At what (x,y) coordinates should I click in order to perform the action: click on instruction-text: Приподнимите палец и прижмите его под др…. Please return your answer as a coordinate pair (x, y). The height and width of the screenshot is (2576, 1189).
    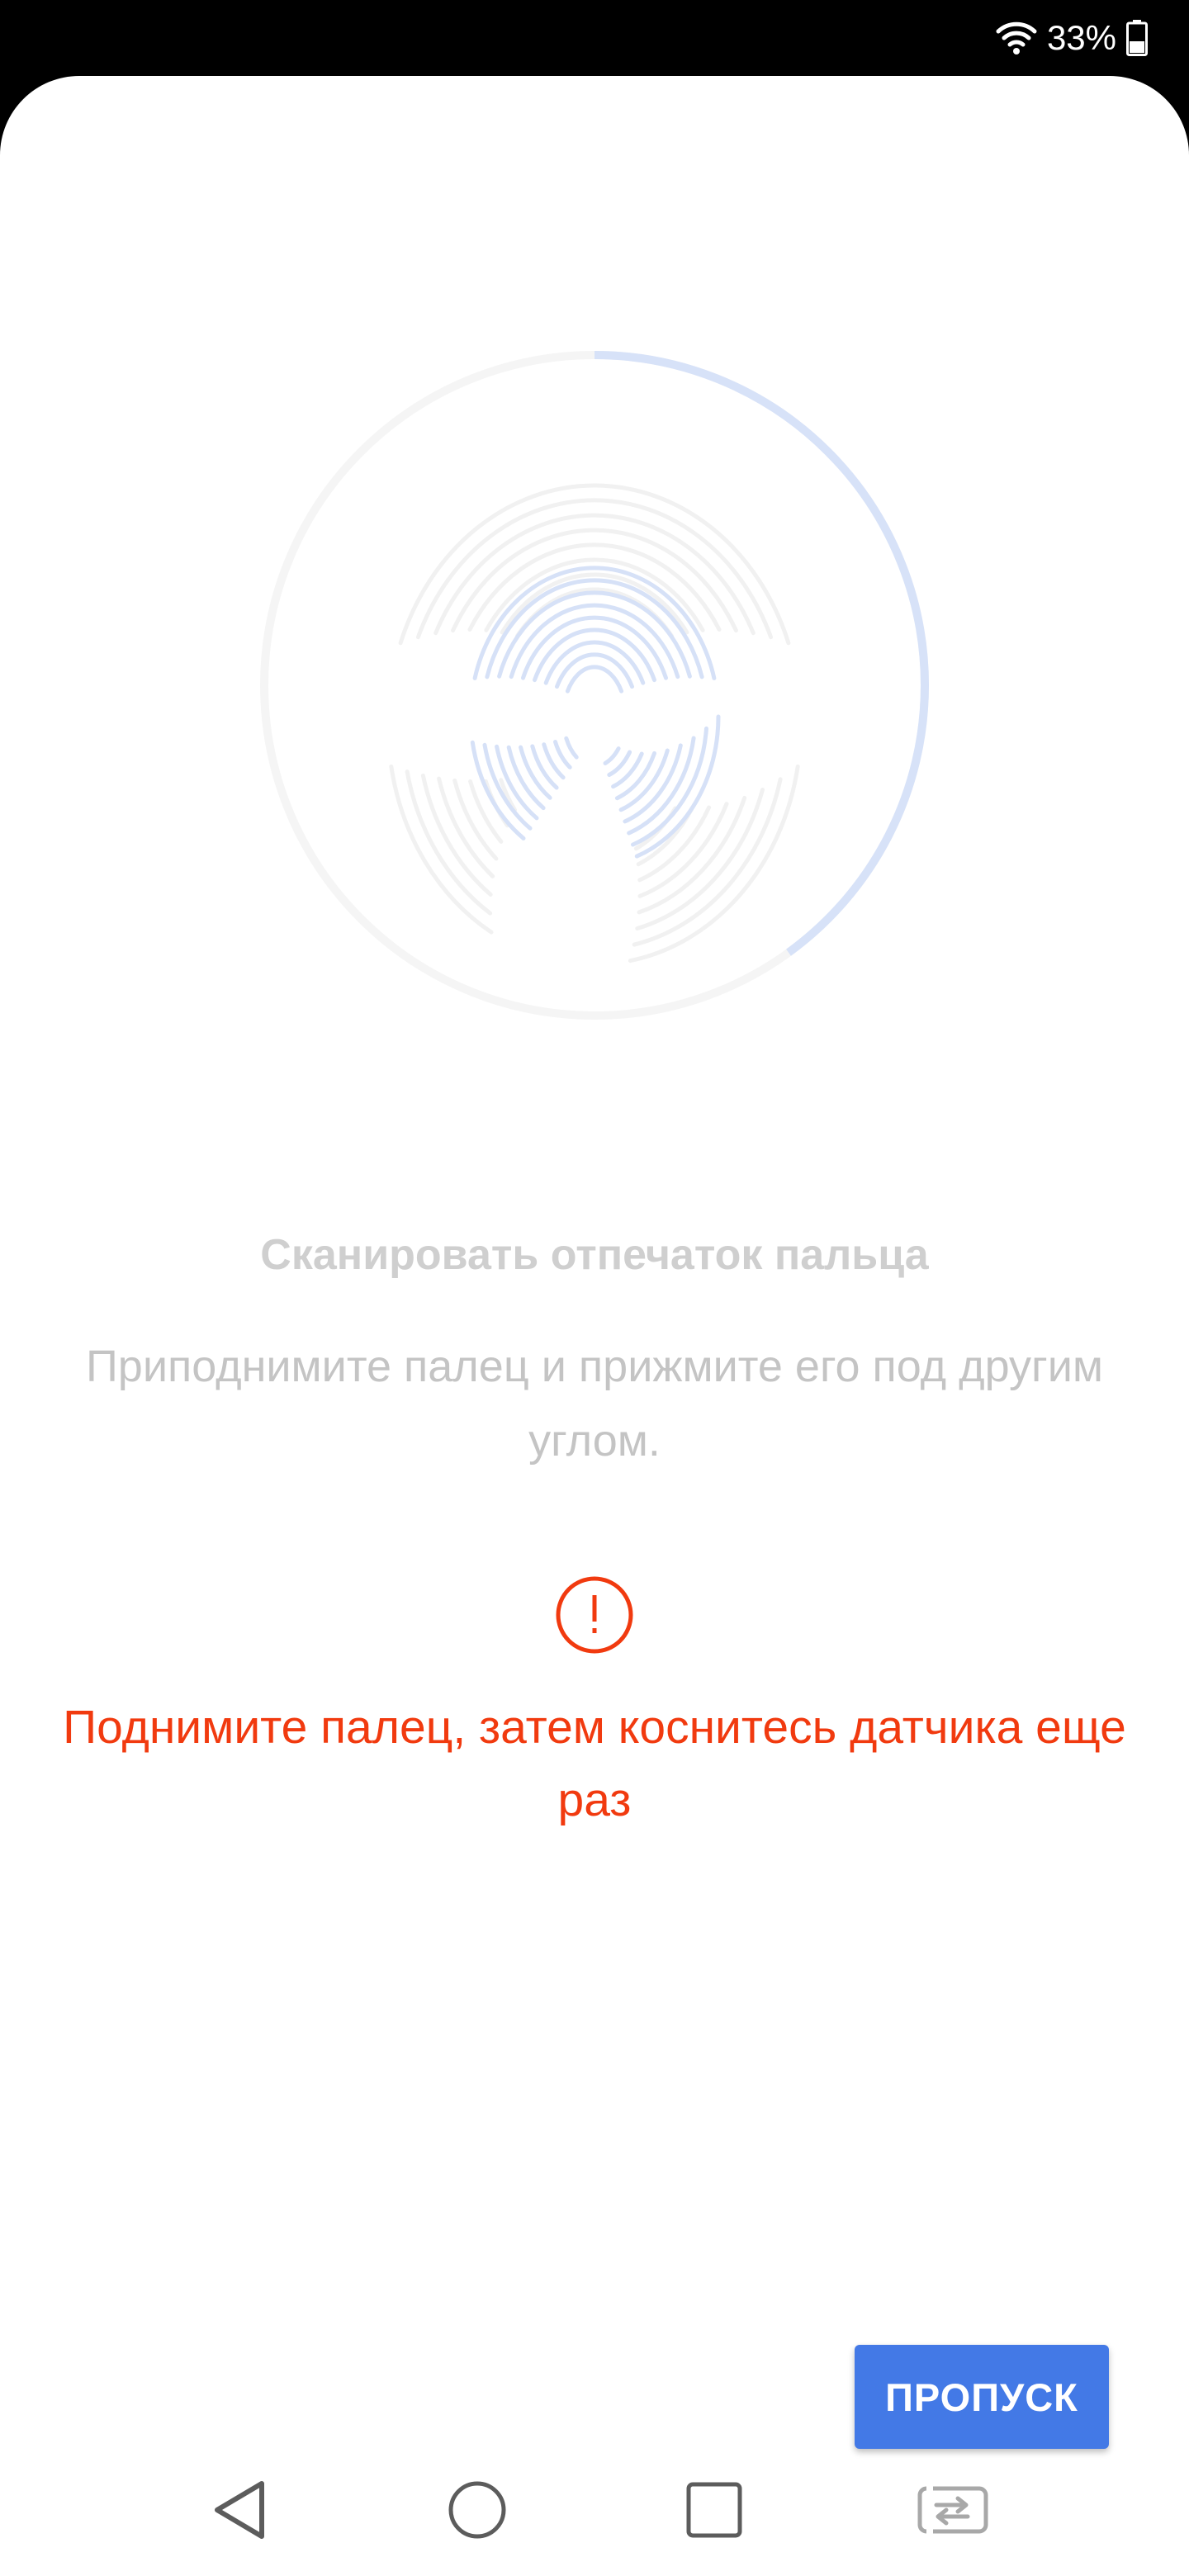
    Looking at the image, I should click on (594, 1404).